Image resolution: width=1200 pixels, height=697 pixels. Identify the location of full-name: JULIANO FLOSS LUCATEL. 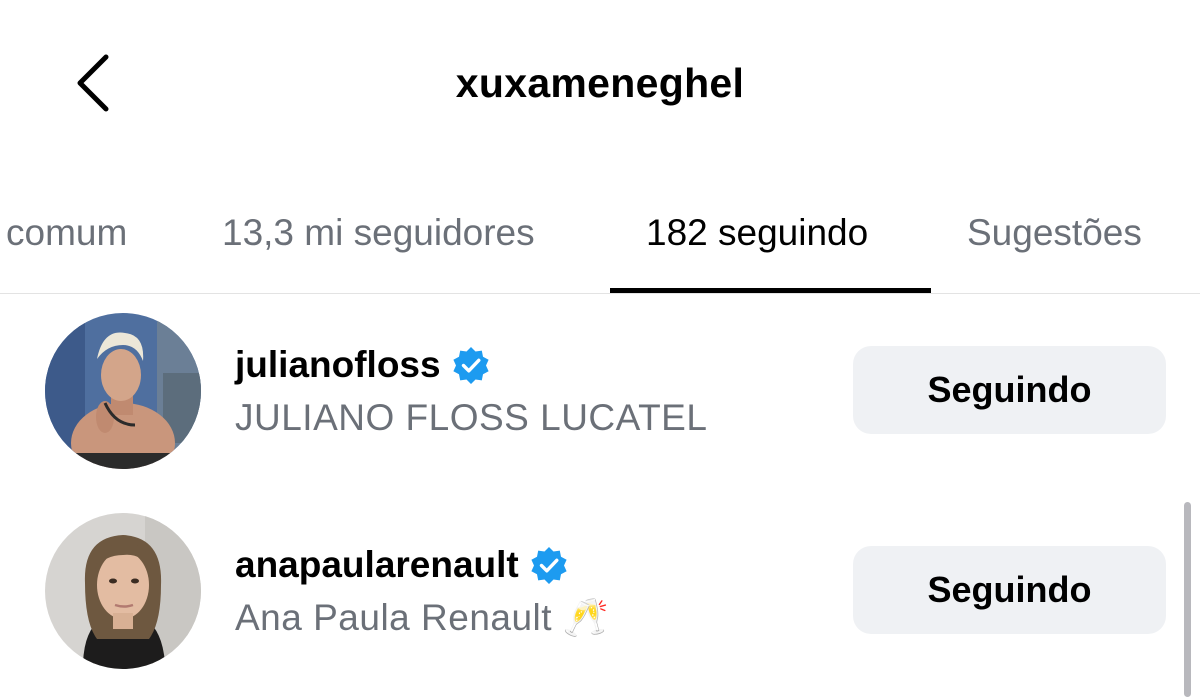
(471, 417).